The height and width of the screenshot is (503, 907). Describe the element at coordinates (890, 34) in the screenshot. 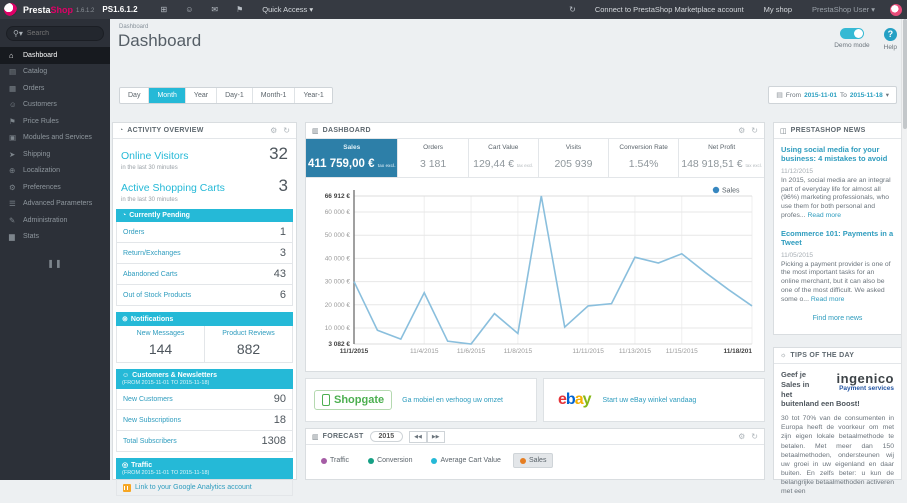

I see `help-icon: ?` at that location.